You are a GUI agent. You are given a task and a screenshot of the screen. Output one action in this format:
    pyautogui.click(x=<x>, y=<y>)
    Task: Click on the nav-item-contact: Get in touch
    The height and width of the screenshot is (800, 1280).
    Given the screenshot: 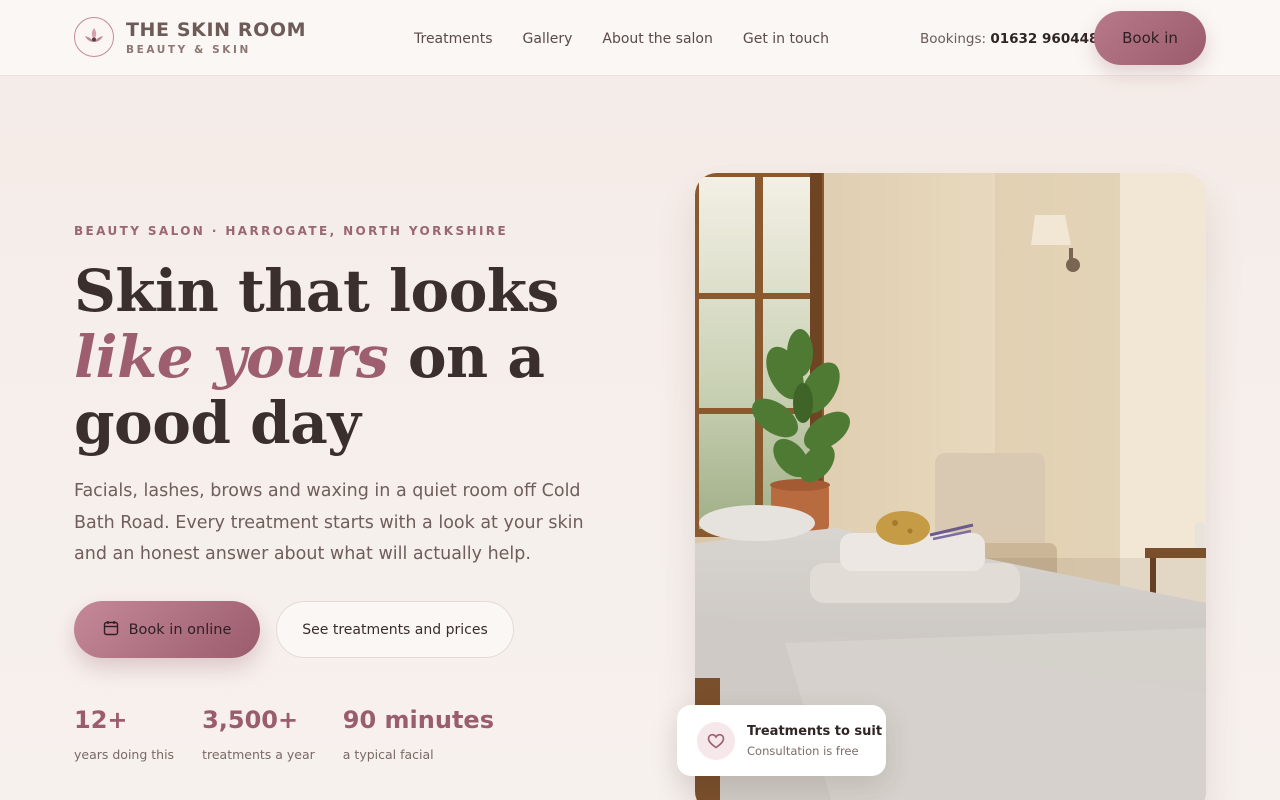 What is the action you would take?
    pyautogui.click(x=786, y=39)
    